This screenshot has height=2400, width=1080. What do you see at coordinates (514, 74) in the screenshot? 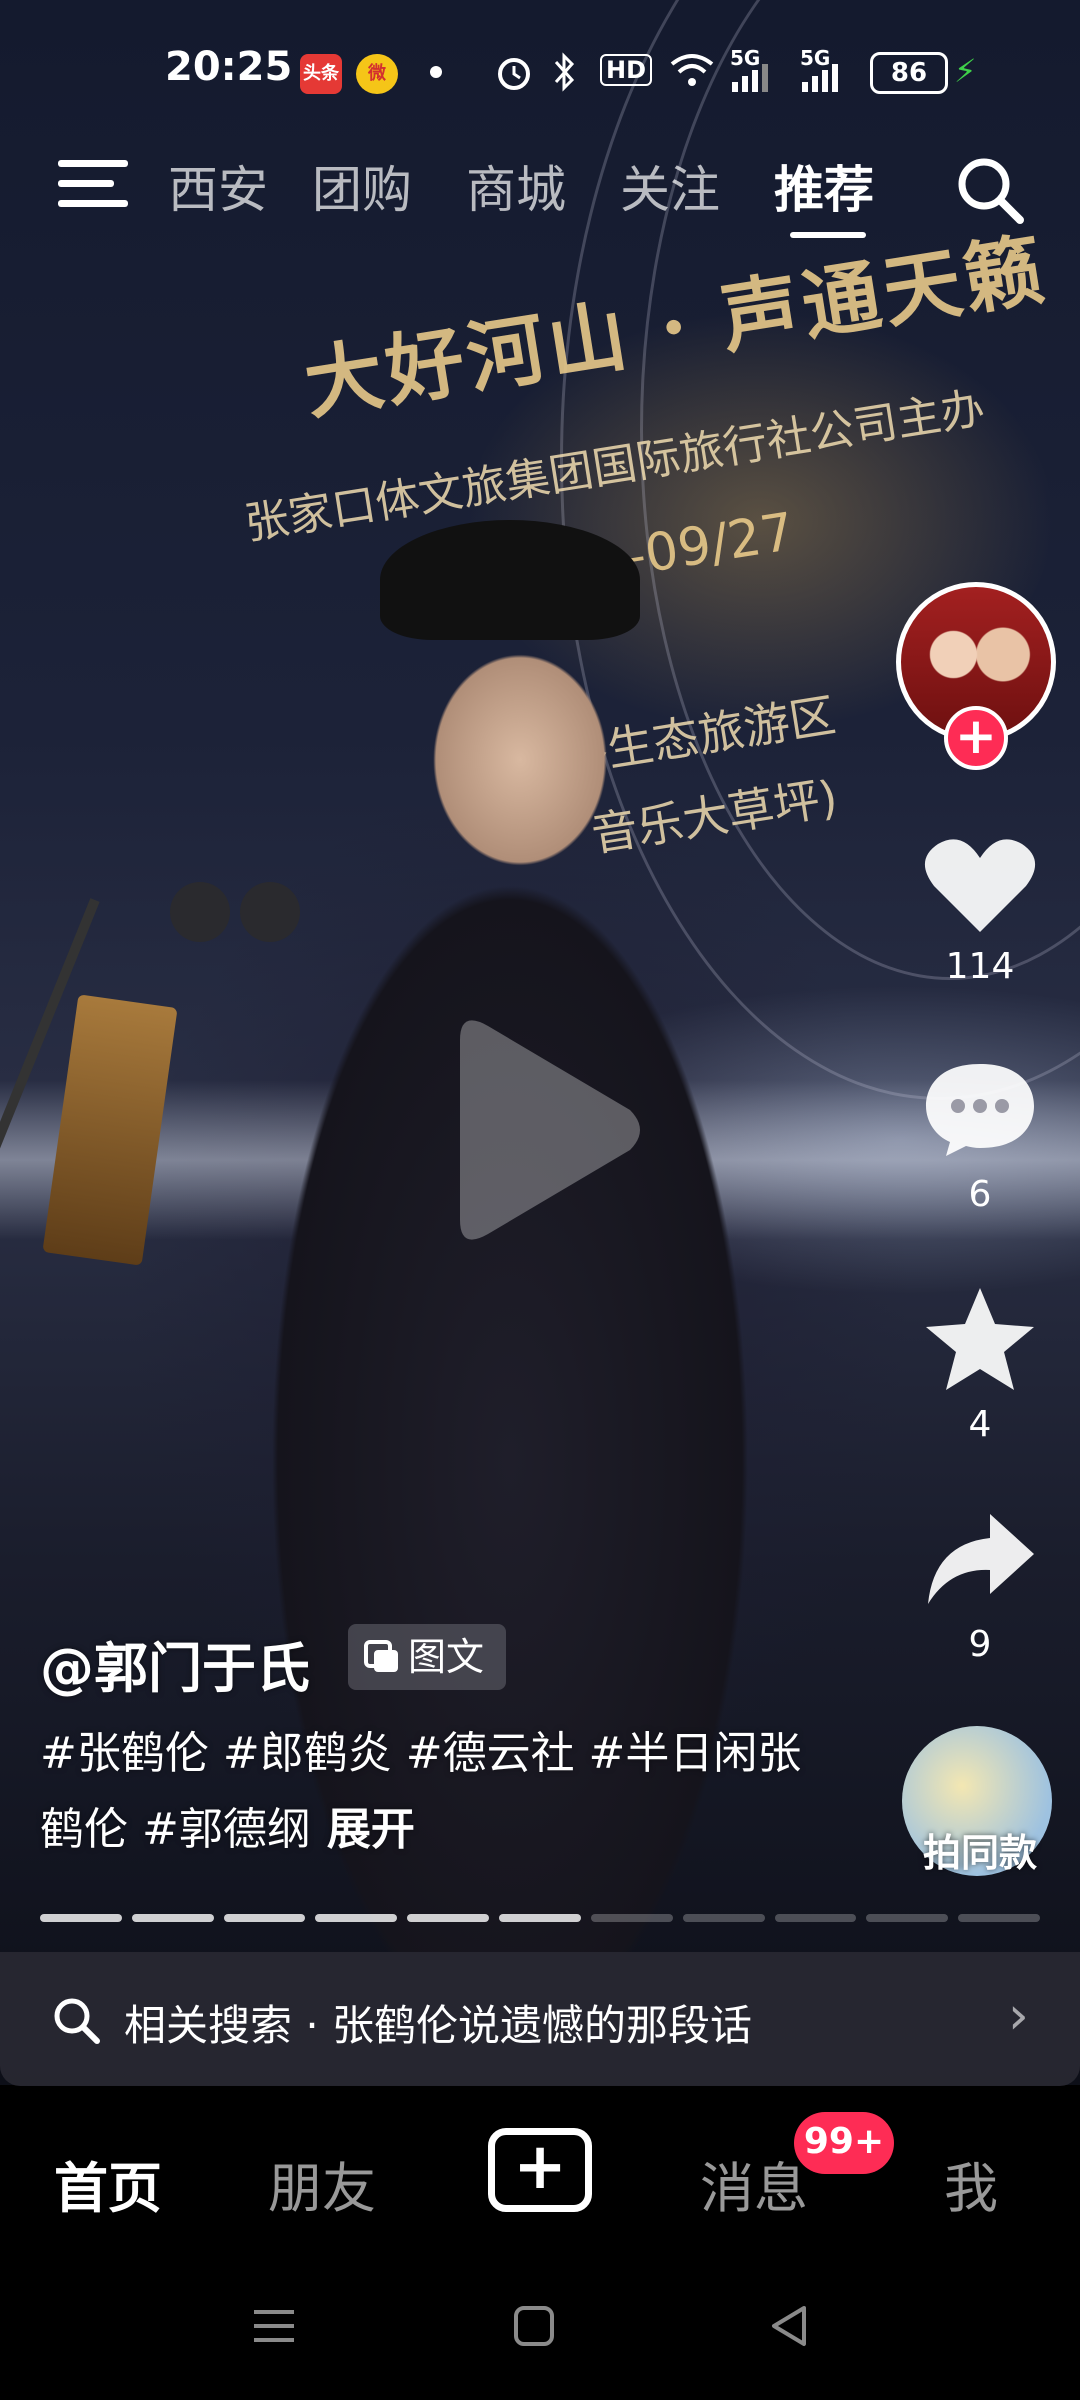
I see `alarm-icon` at bounding box center [514, 74].